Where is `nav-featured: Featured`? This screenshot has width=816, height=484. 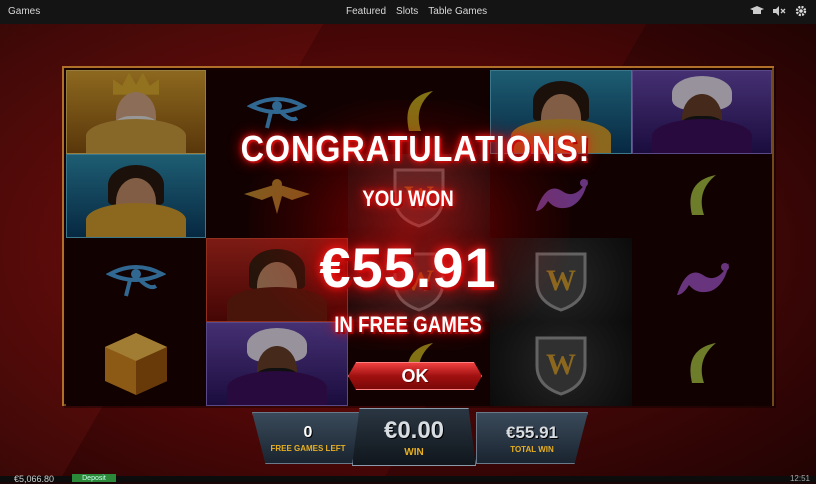
nav-featured: Featured is located at coordinates (366, 11).